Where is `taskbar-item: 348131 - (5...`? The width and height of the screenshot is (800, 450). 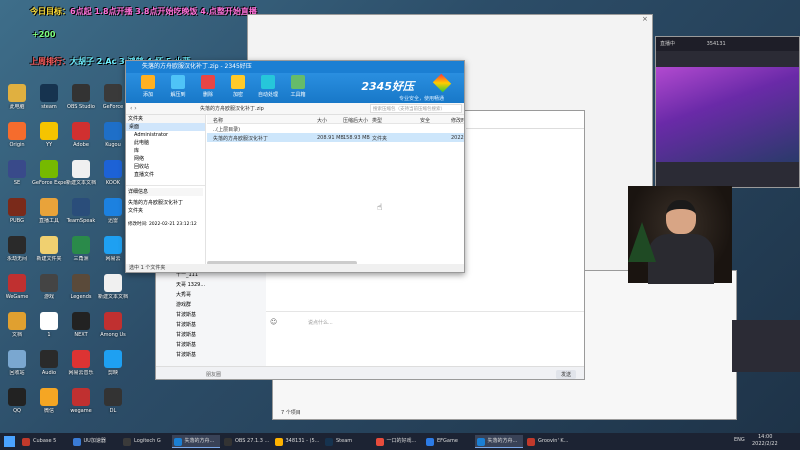 taskbar-item: 348131 - (5... is located at coordinates (297, 441).